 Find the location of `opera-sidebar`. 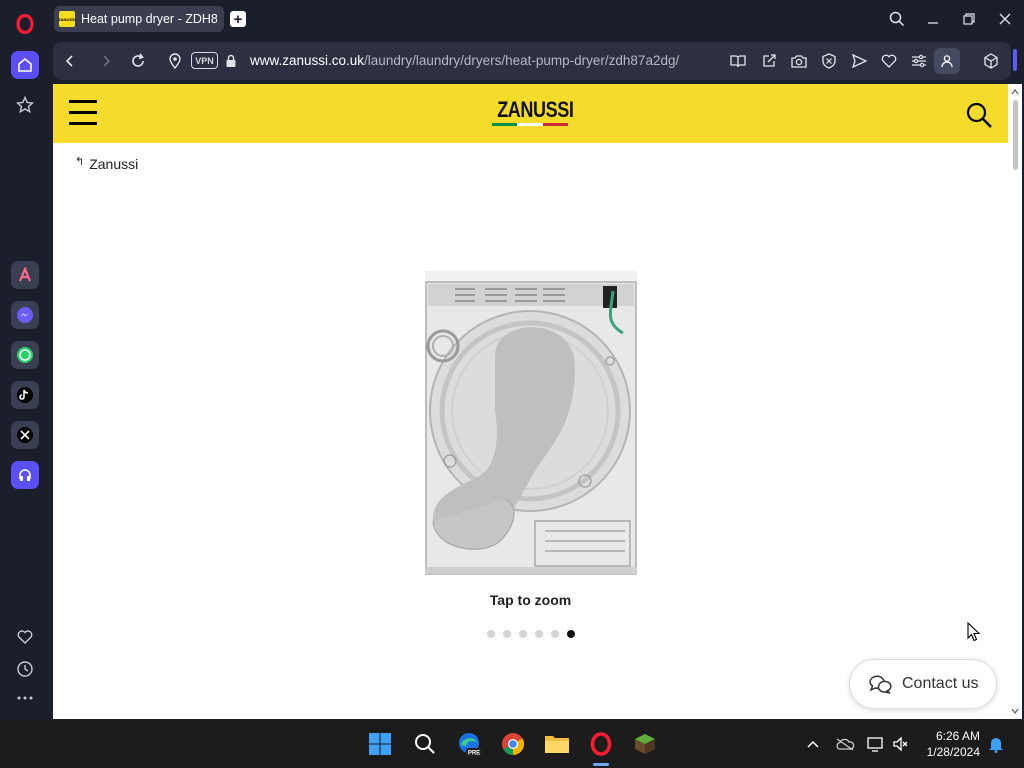

opera-sidebar is located at coordinates (25, 360).